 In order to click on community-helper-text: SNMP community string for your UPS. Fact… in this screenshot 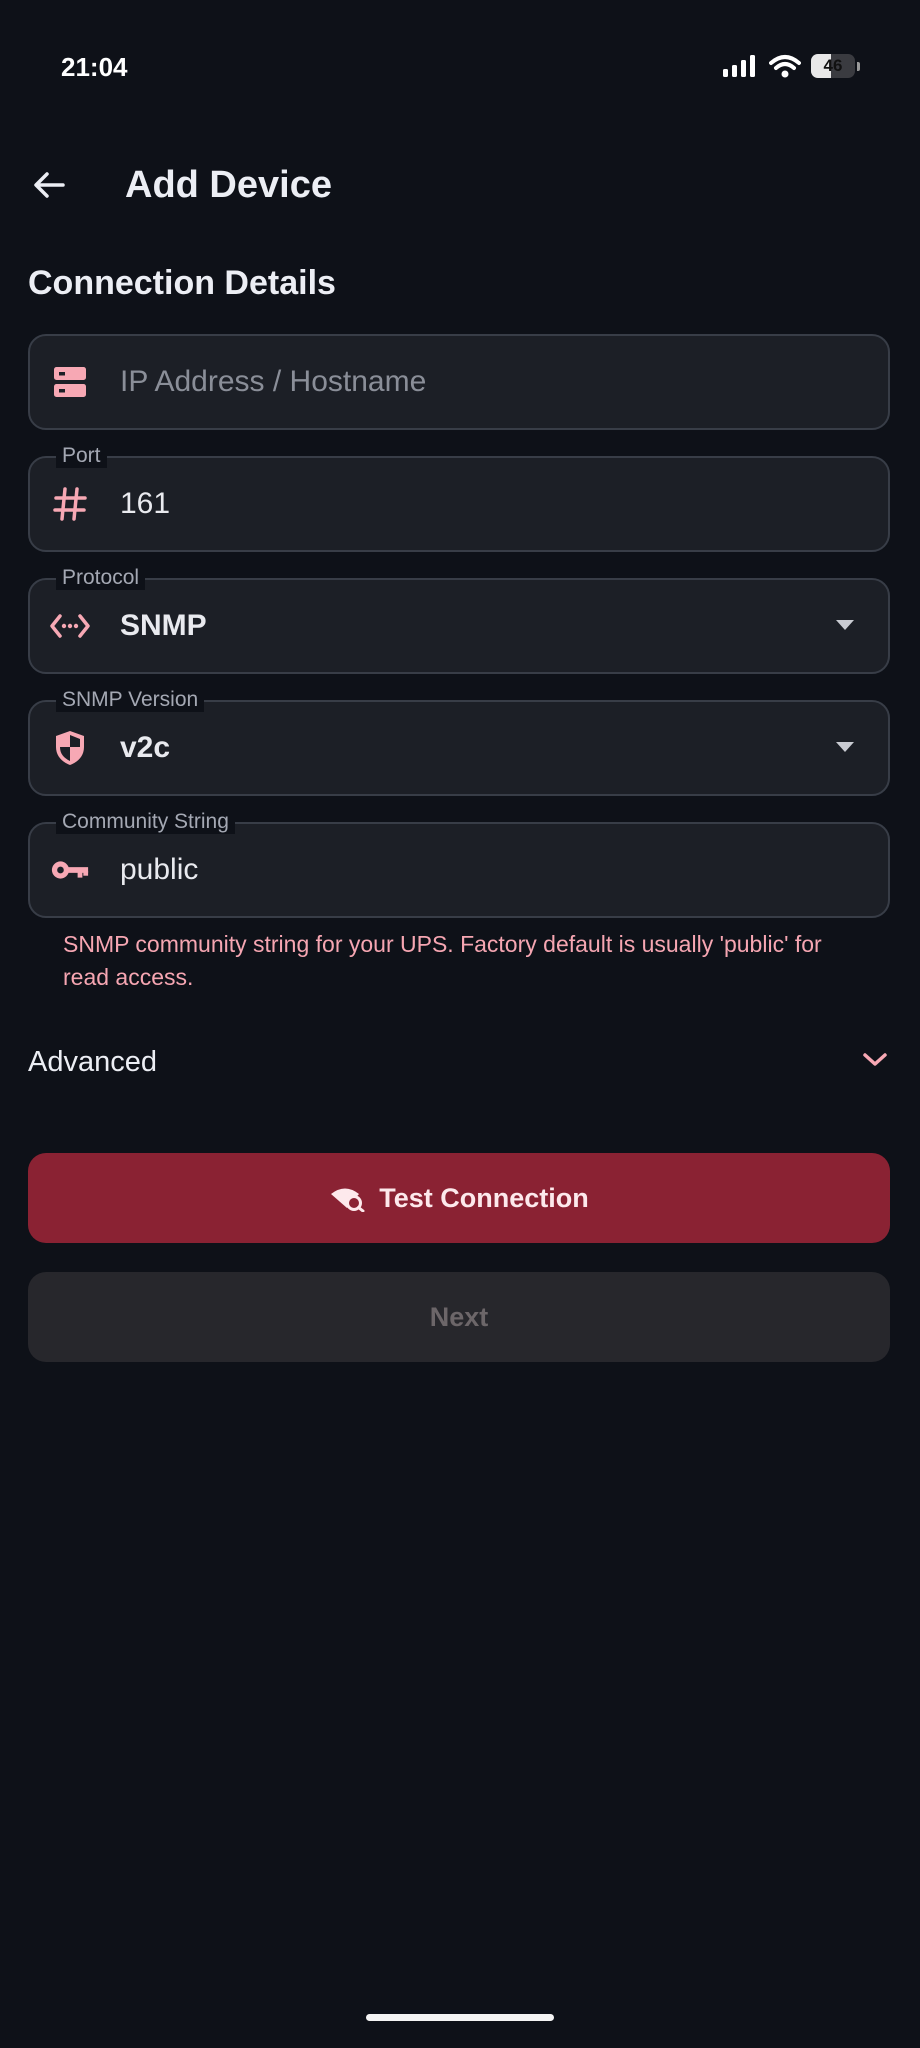, I will do `click(442, 960)`.